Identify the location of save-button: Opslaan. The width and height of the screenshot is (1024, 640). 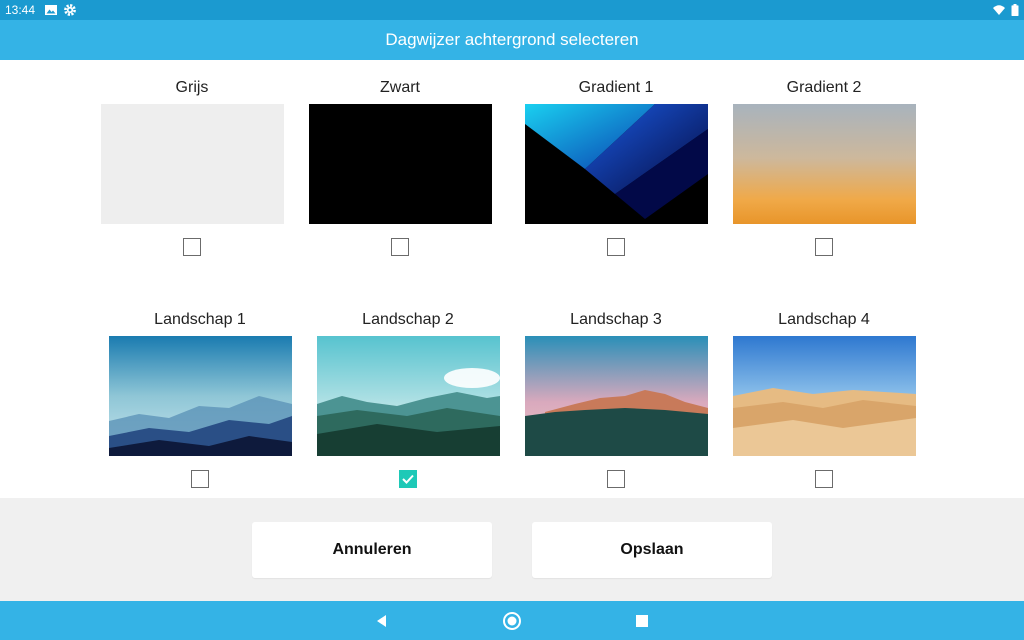
(652, 550).